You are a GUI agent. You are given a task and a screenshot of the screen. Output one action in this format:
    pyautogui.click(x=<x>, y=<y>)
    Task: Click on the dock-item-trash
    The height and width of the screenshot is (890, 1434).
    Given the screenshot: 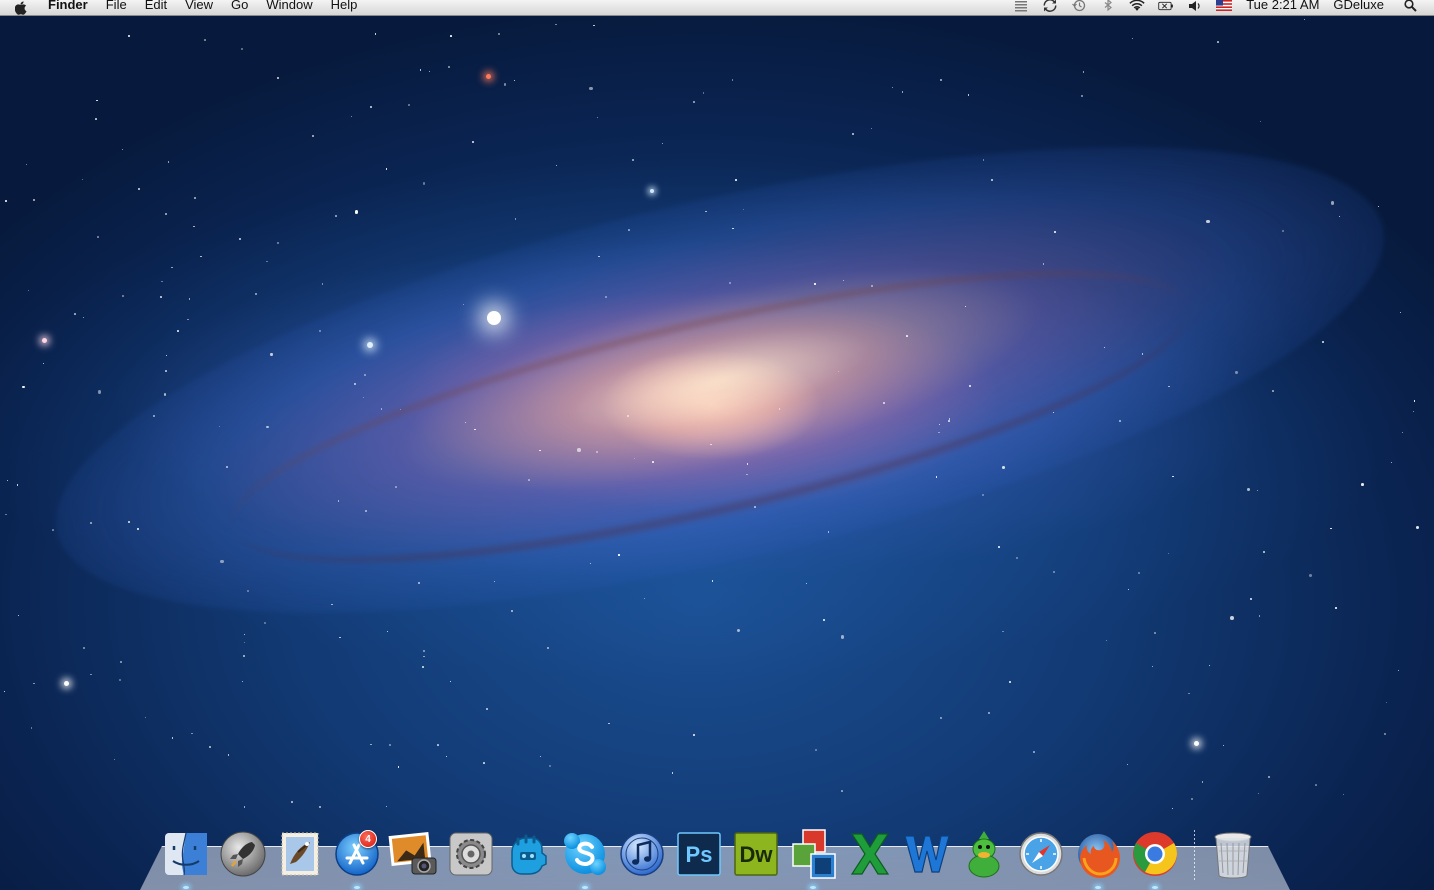 What is the action you would take?
    pyautogui.click(x=1233, y=854)
    